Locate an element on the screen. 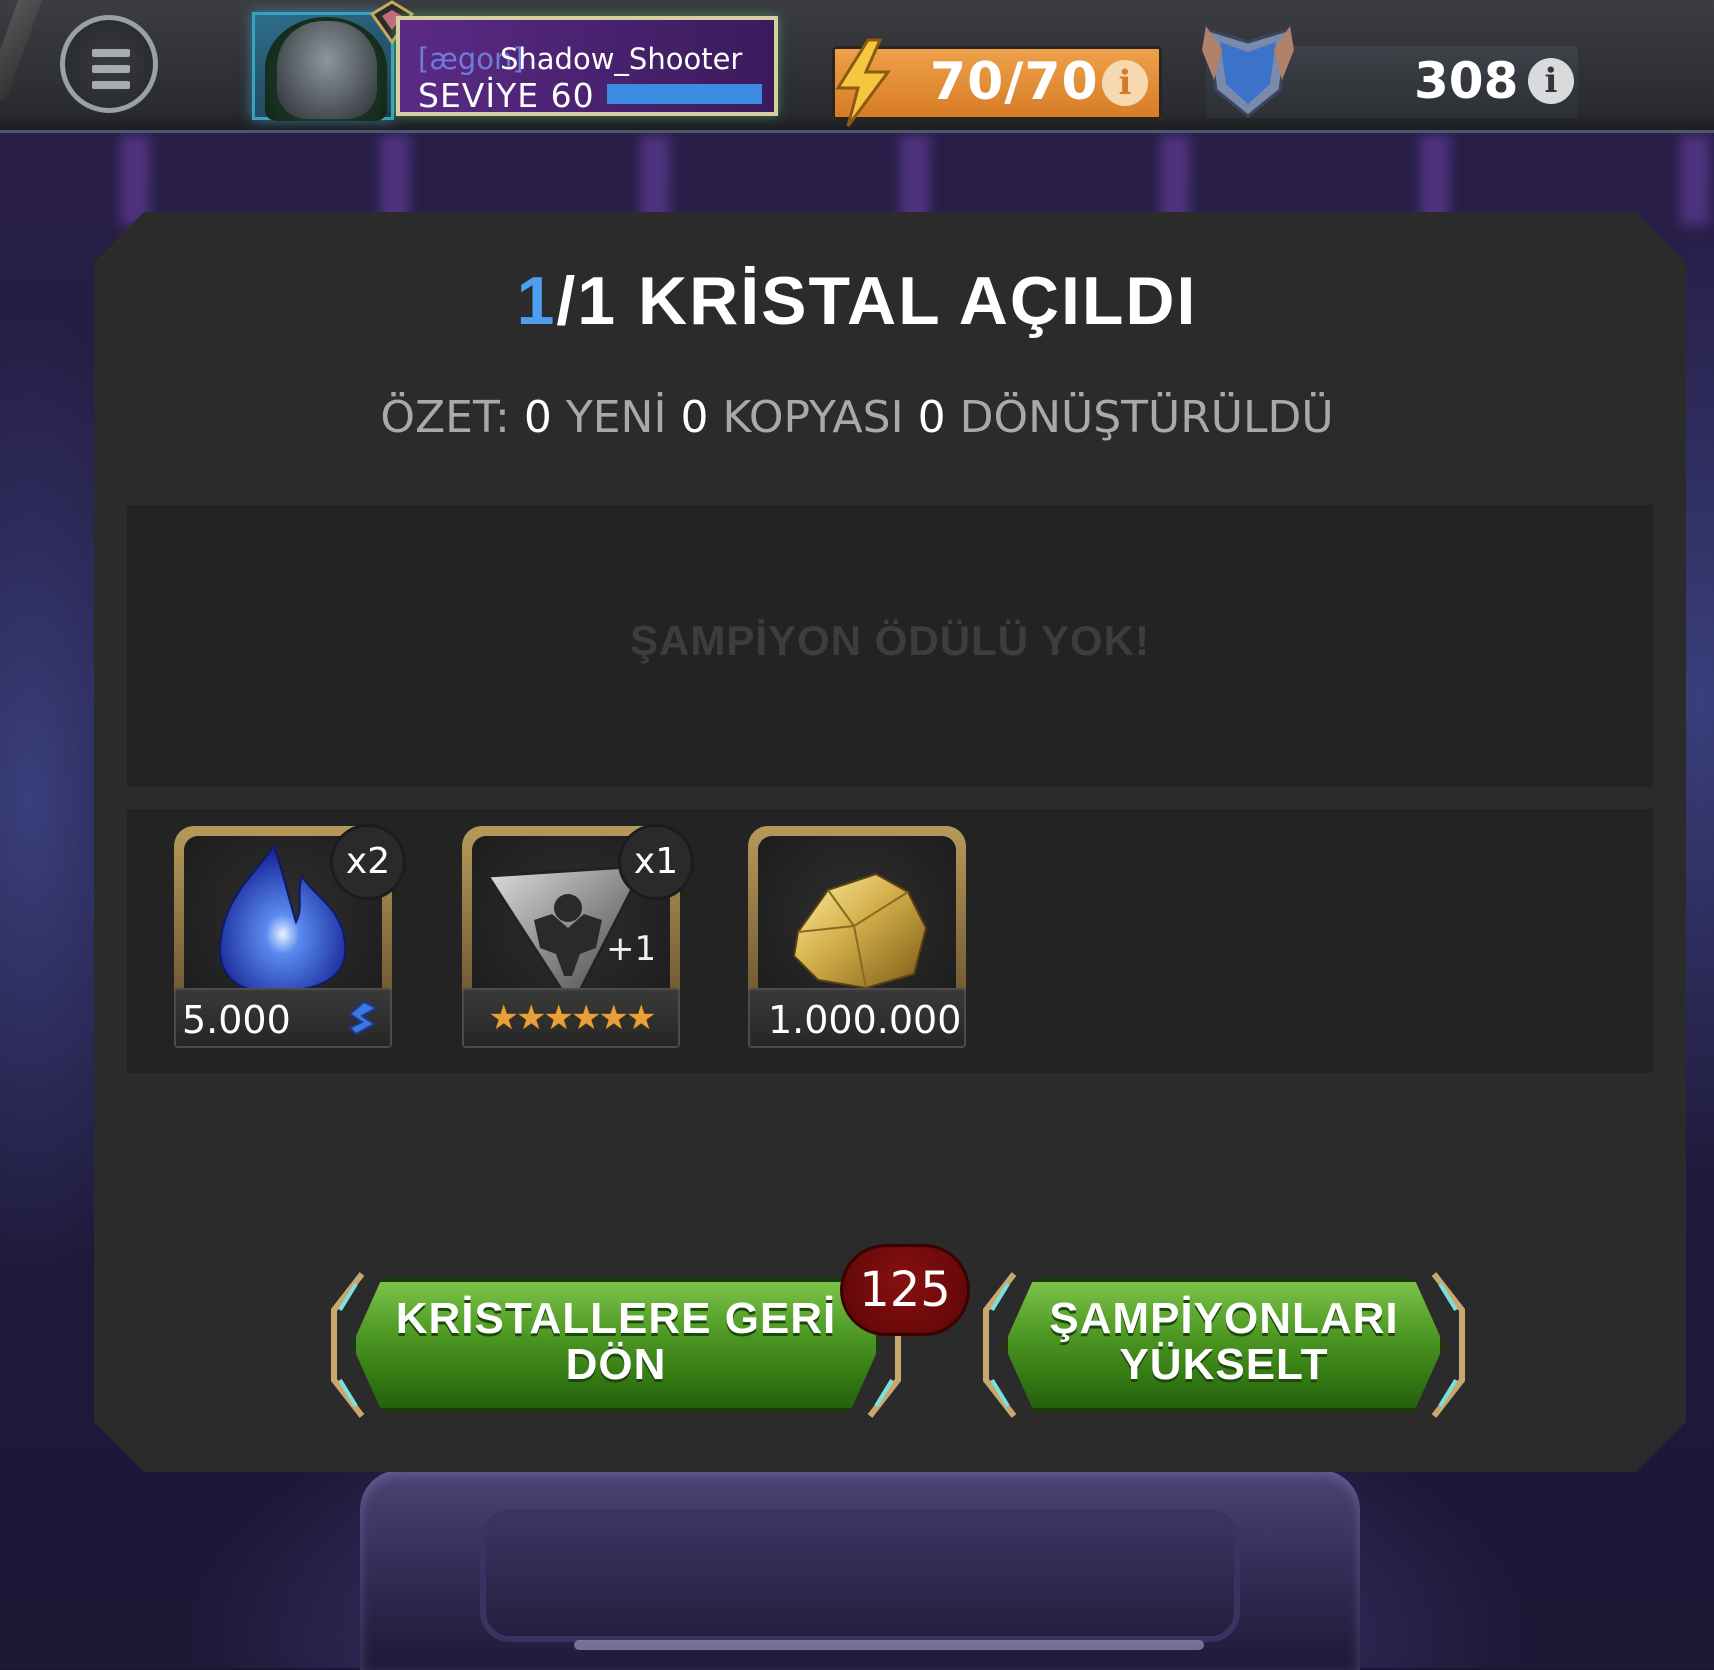  summary-new-count: 0 is located at coordinates (537, 417).